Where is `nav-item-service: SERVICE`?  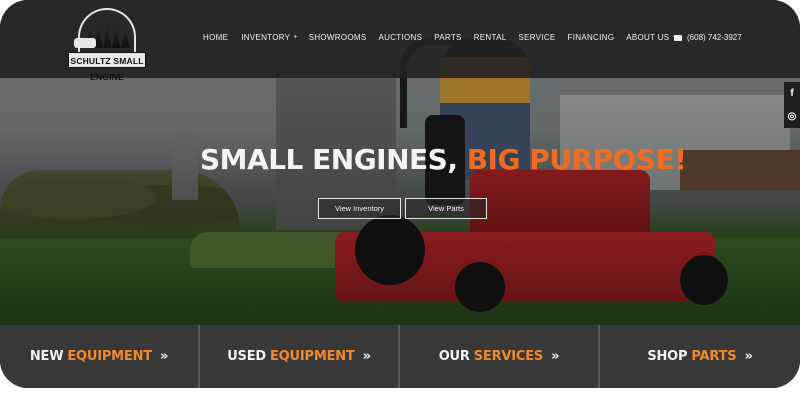
nav-item-service: SERVICE is located at coordinates (536, 38).